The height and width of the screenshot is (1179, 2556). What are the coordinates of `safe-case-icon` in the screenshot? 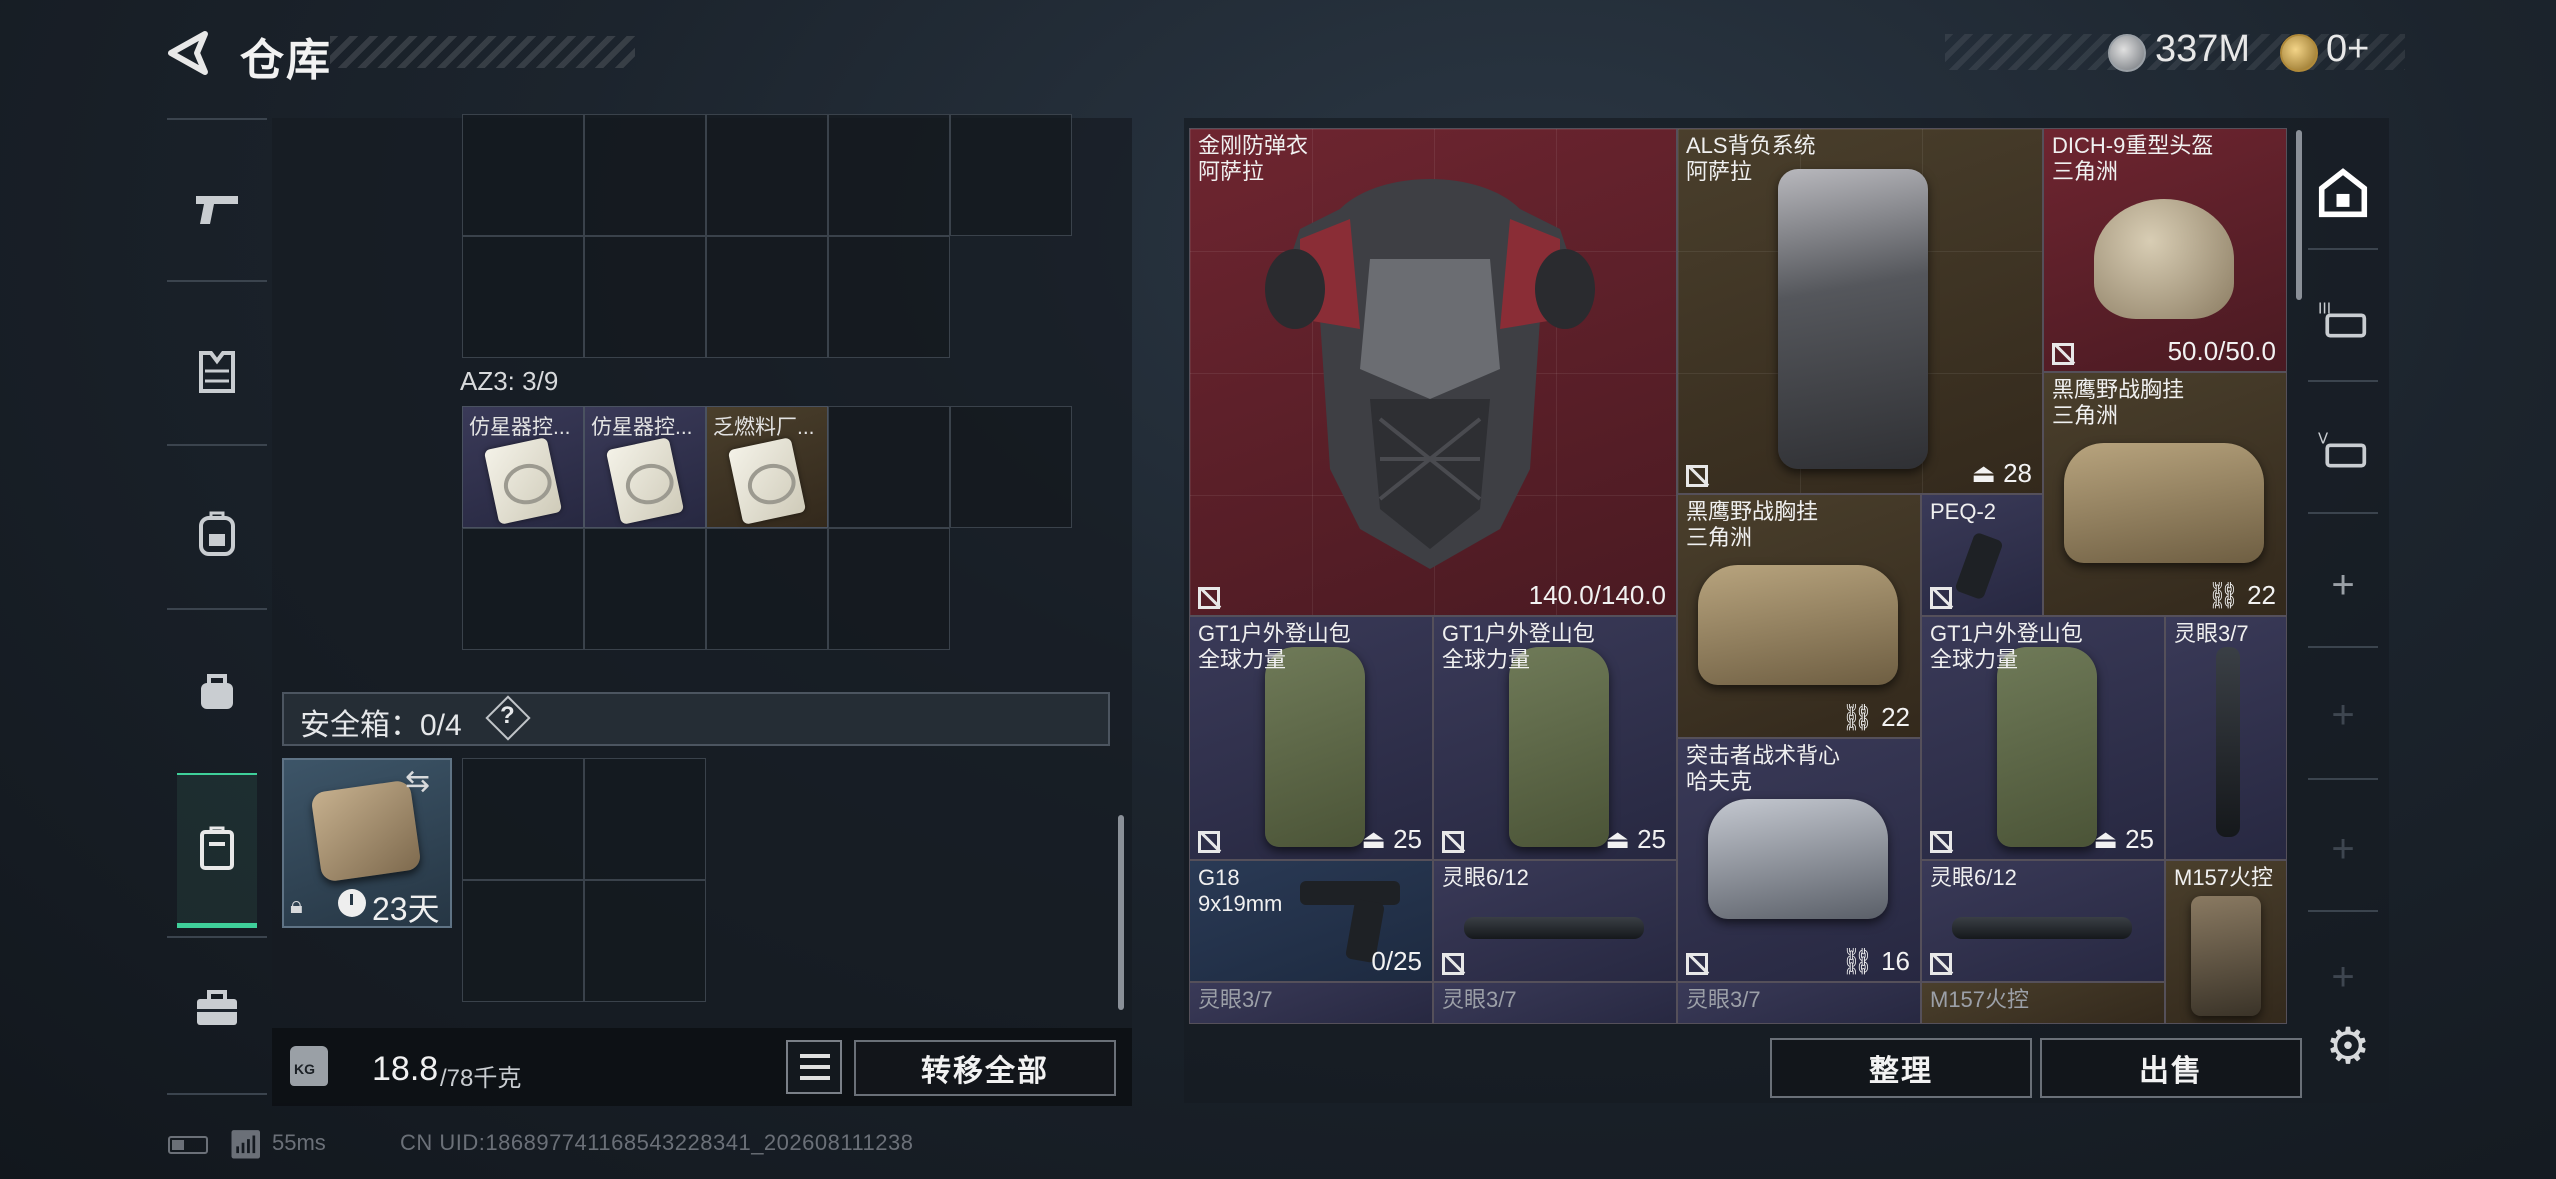 It's located at (217, 848).